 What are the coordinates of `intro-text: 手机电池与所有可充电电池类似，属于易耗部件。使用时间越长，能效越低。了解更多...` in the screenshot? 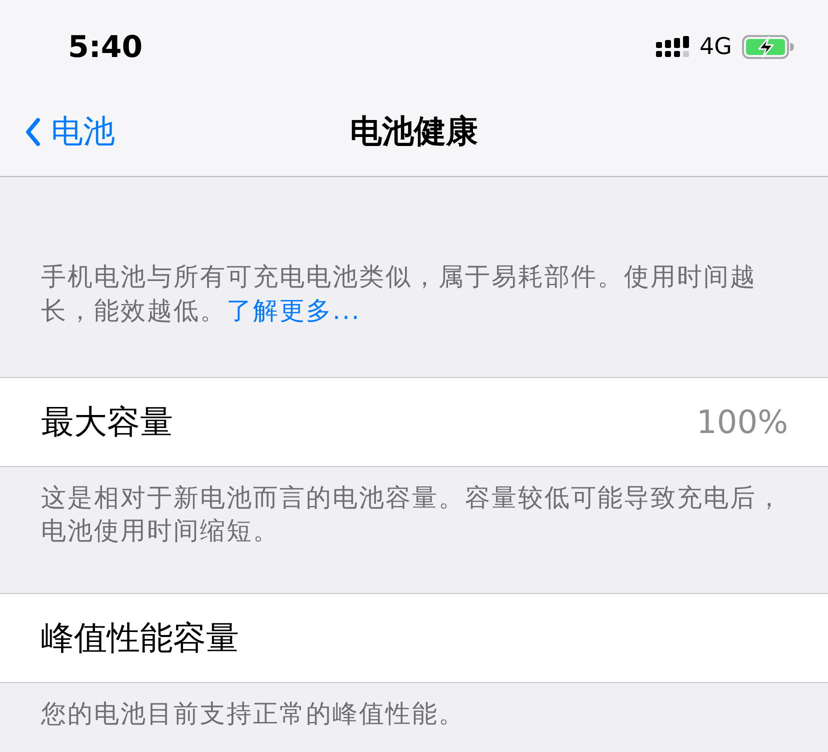 It's located at (399, 294).